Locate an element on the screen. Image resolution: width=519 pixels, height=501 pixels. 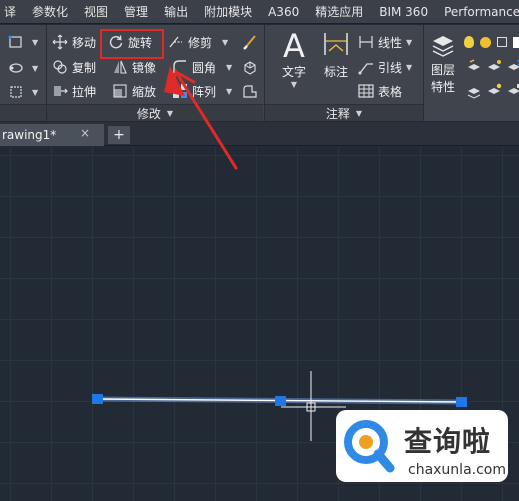
search-logo-icon is located at coordinates (369, 446).